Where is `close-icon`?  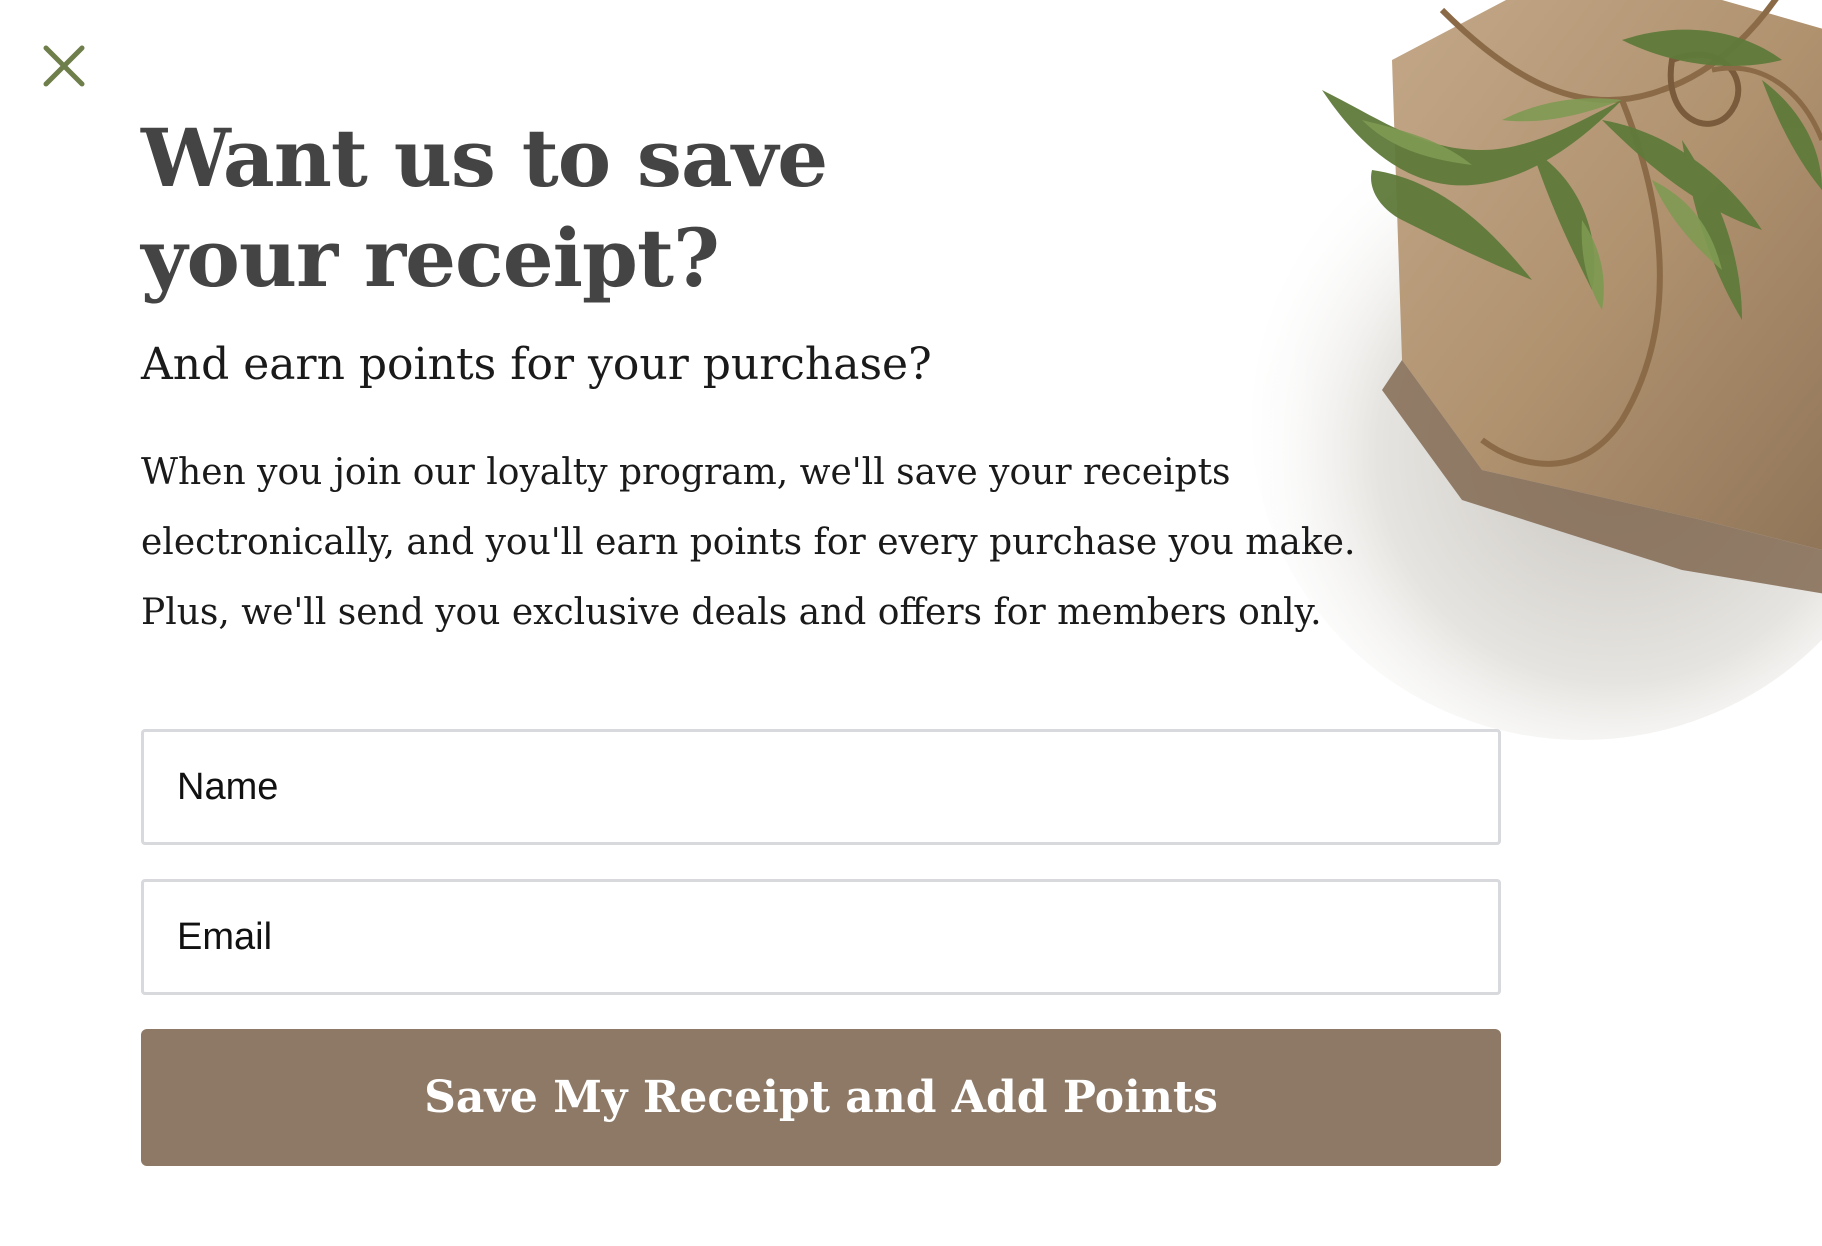
close-icon is located at coordinates (64, 66).